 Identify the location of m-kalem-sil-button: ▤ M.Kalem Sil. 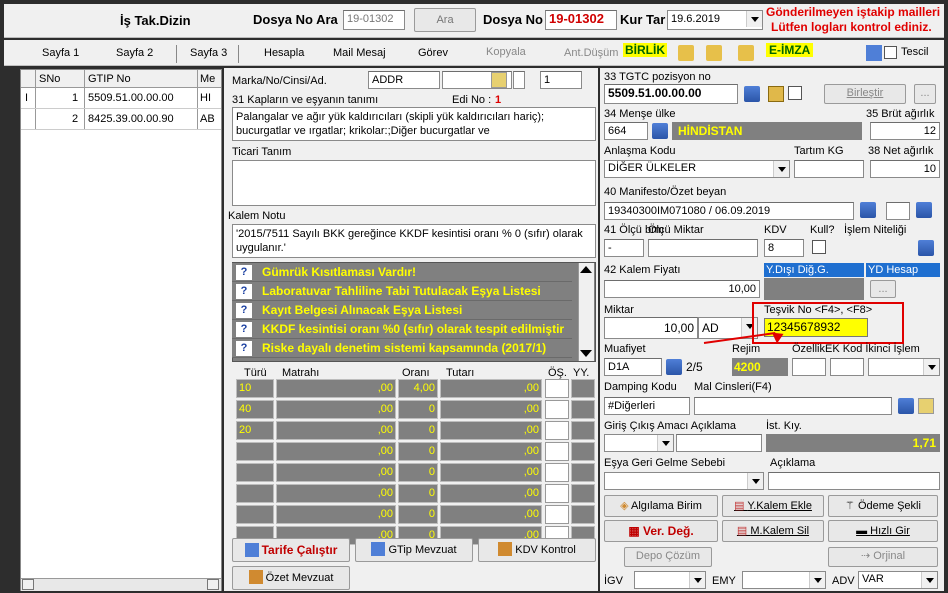
(773, 531).